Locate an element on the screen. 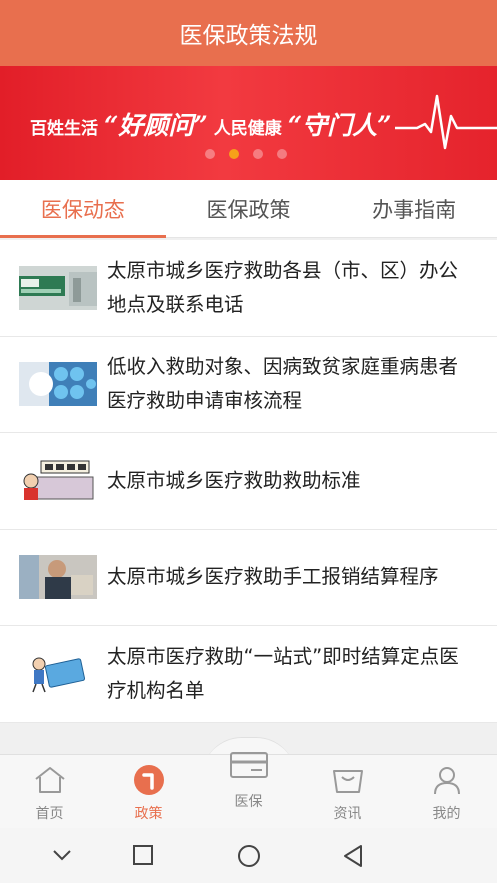 The height and width of the screenshot is (883, 497). article-title: 太原市医疗救助“一站式”即时结算定点医疗机构名单 is located at coordinates (283, 673).